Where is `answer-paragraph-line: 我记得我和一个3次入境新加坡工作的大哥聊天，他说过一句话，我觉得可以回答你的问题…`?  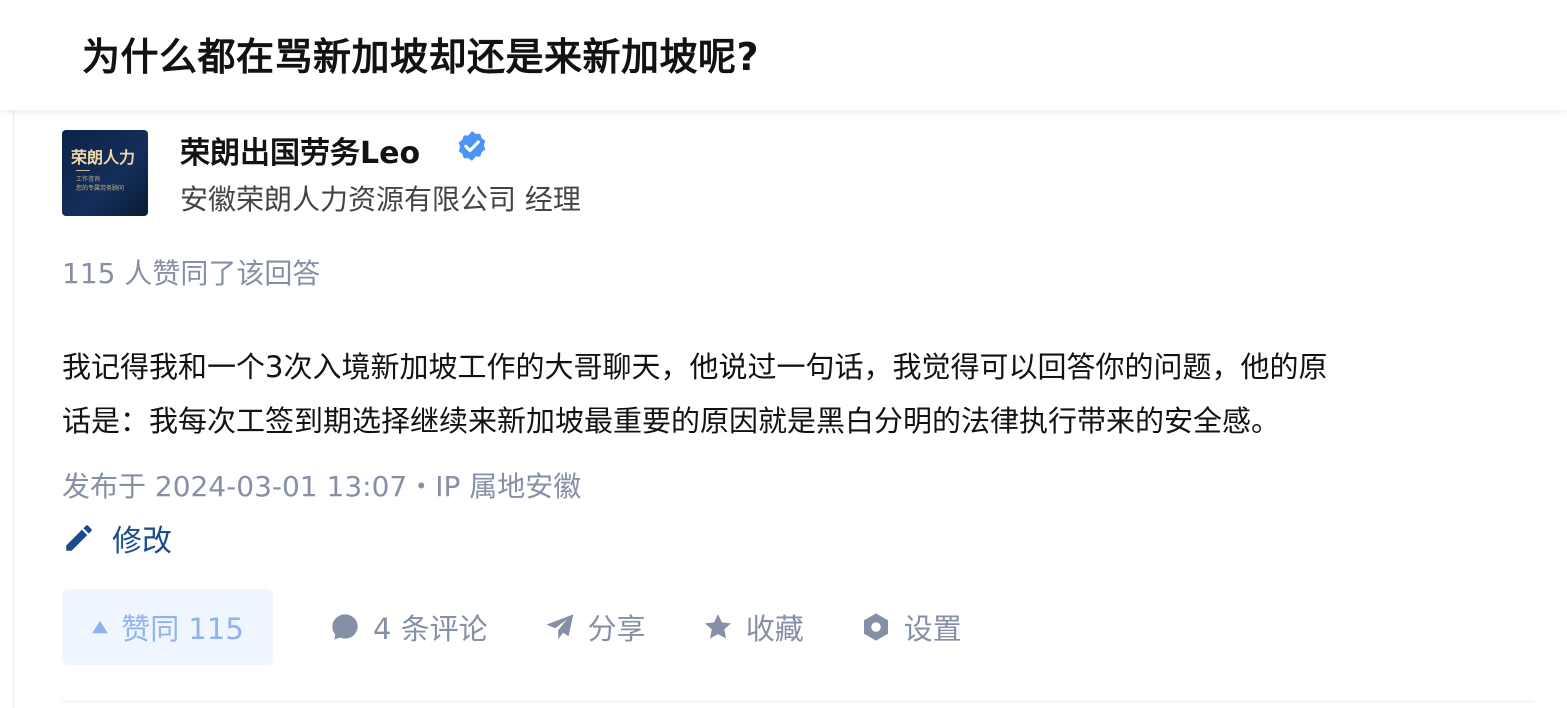 answer-paragraph-line: 我记得我和一个3次入境新加坡工作的大哥聊天，他说过一句话，我觉得可以回答你的问题… is located at coordinates (695, 367).